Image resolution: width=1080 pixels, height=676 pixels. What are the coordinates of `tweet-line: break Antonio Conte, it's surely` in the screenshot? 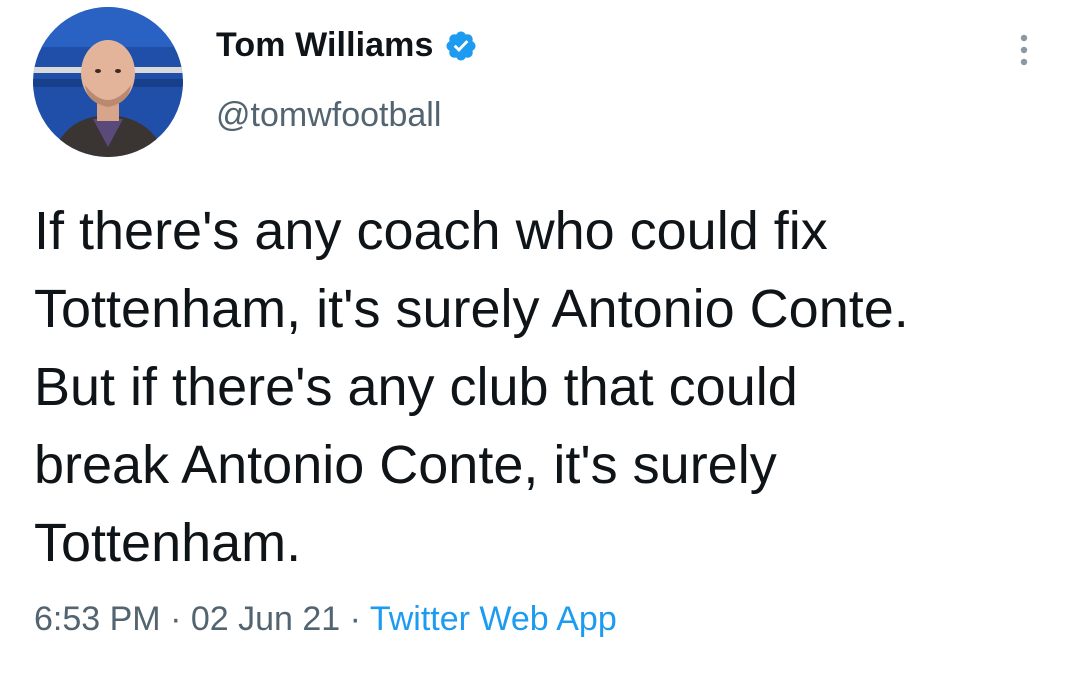 It's located at (405, 465).